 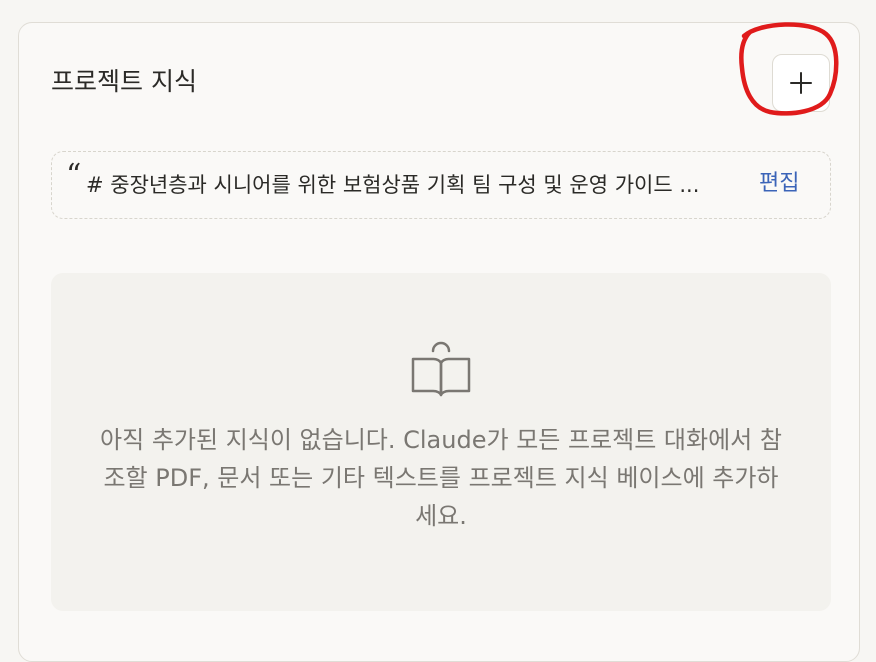 I want to click on open-book-icon, so click(x=441, y=369).